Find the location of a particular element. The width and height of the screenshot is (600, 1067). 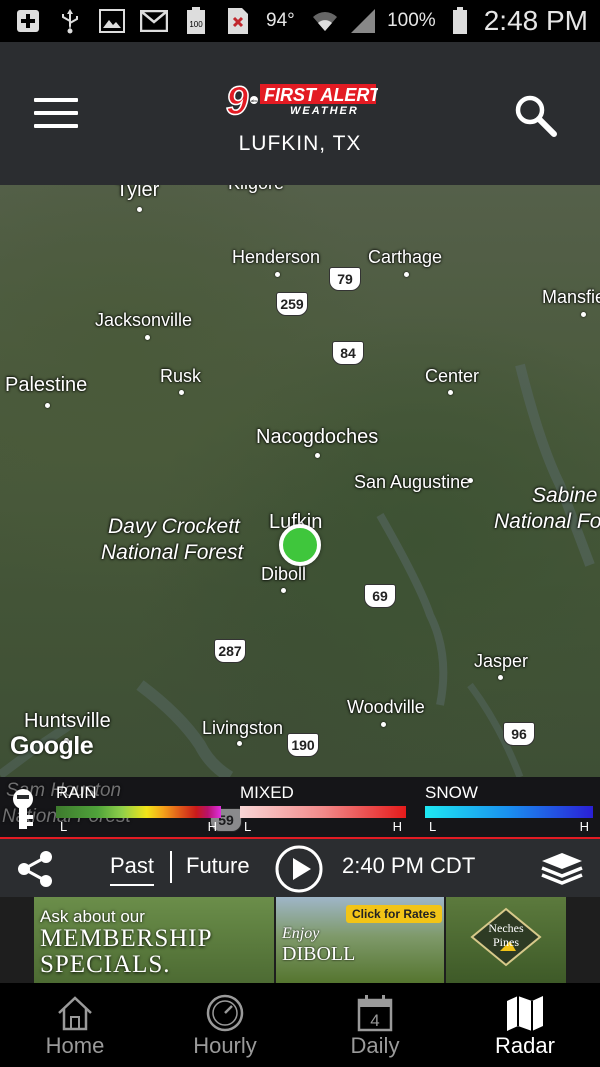

usb-icon is located at coordinates (70, 21).